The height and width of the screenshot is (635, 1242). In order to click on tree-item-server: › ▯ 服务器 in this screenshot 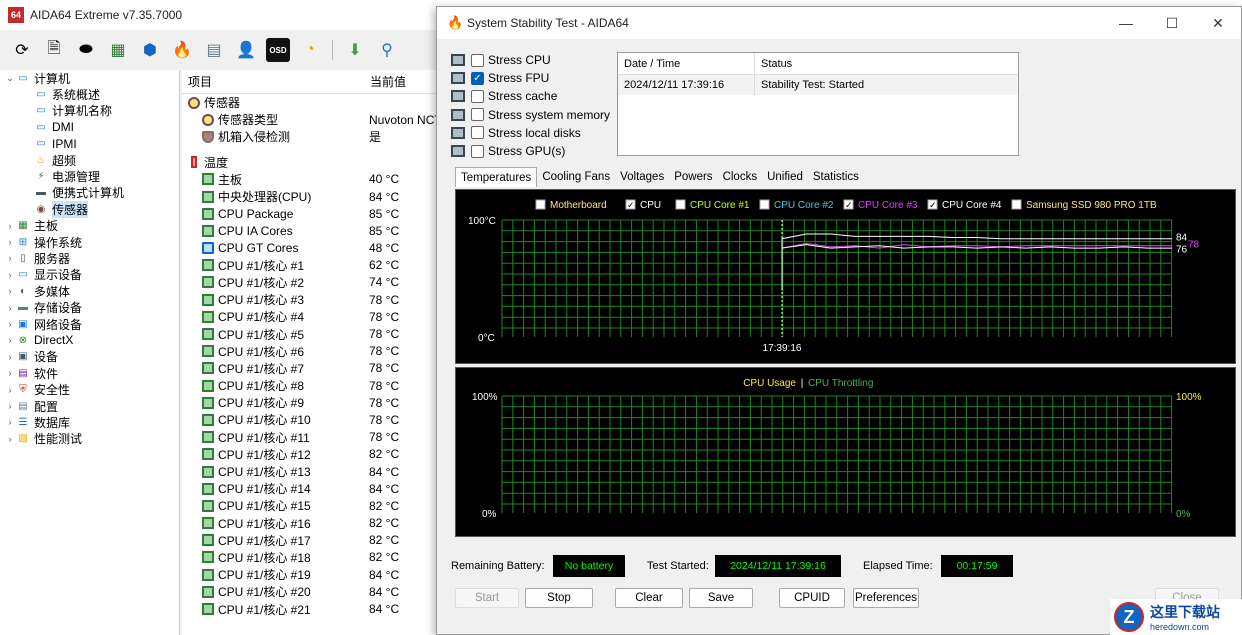, I will do `click(89, 258)`.